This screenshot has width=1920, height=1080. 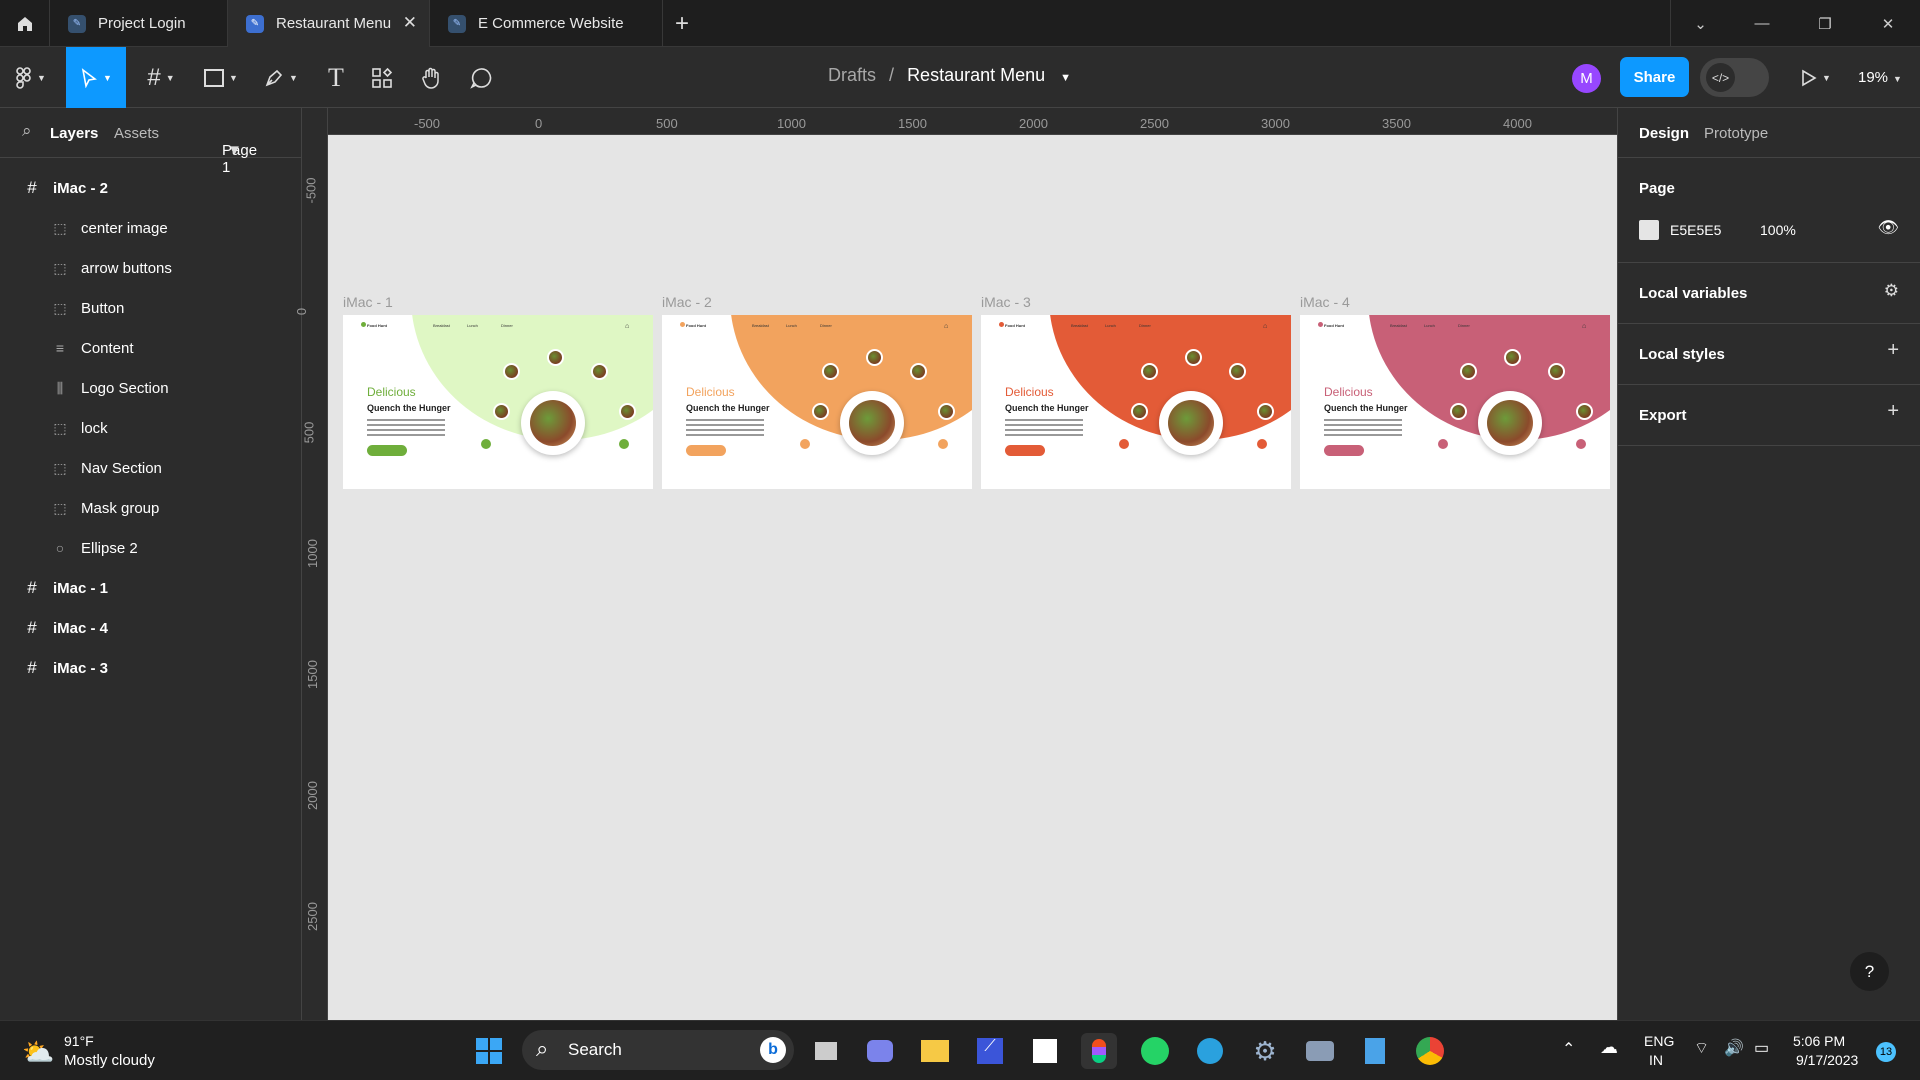 What do you see at coordinates (1888, 228) in the screenshot?
I see `eye-icon: 👁` at bounding box center [1888, 228].